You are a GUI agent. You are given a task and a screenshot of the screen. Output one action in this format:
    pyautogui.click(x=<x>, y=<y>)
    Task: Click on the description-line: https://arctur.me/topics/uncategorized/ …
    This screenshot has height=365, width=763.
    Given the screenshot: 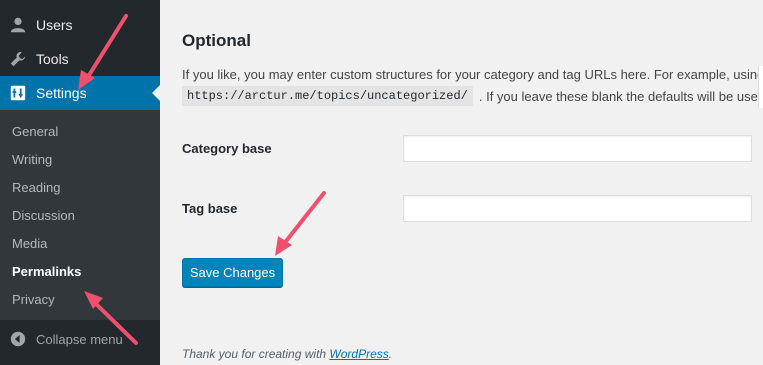 What is the action you would take?
    pyautogui.click(x=472, y=96)
    